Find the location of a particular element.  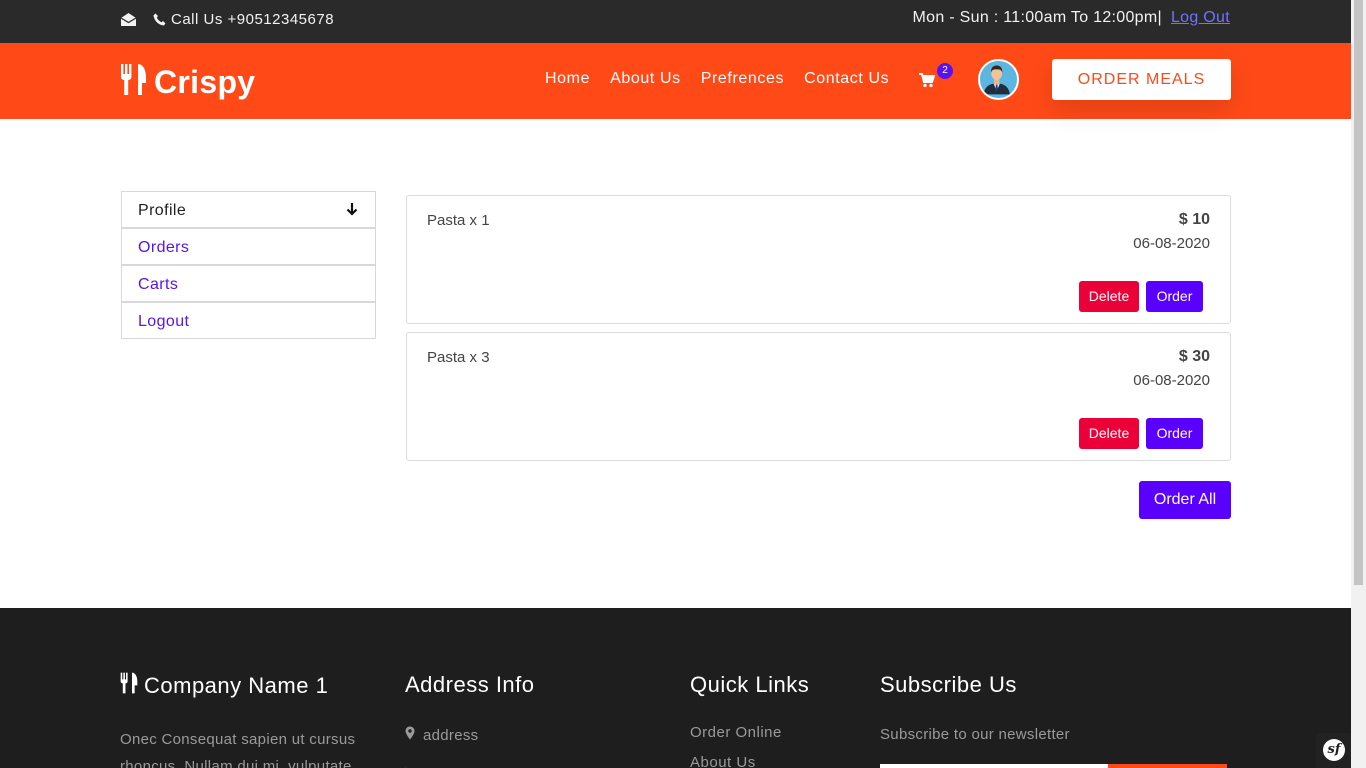

cart-item-price: $ 30 is located at coordinates (1194, 356).